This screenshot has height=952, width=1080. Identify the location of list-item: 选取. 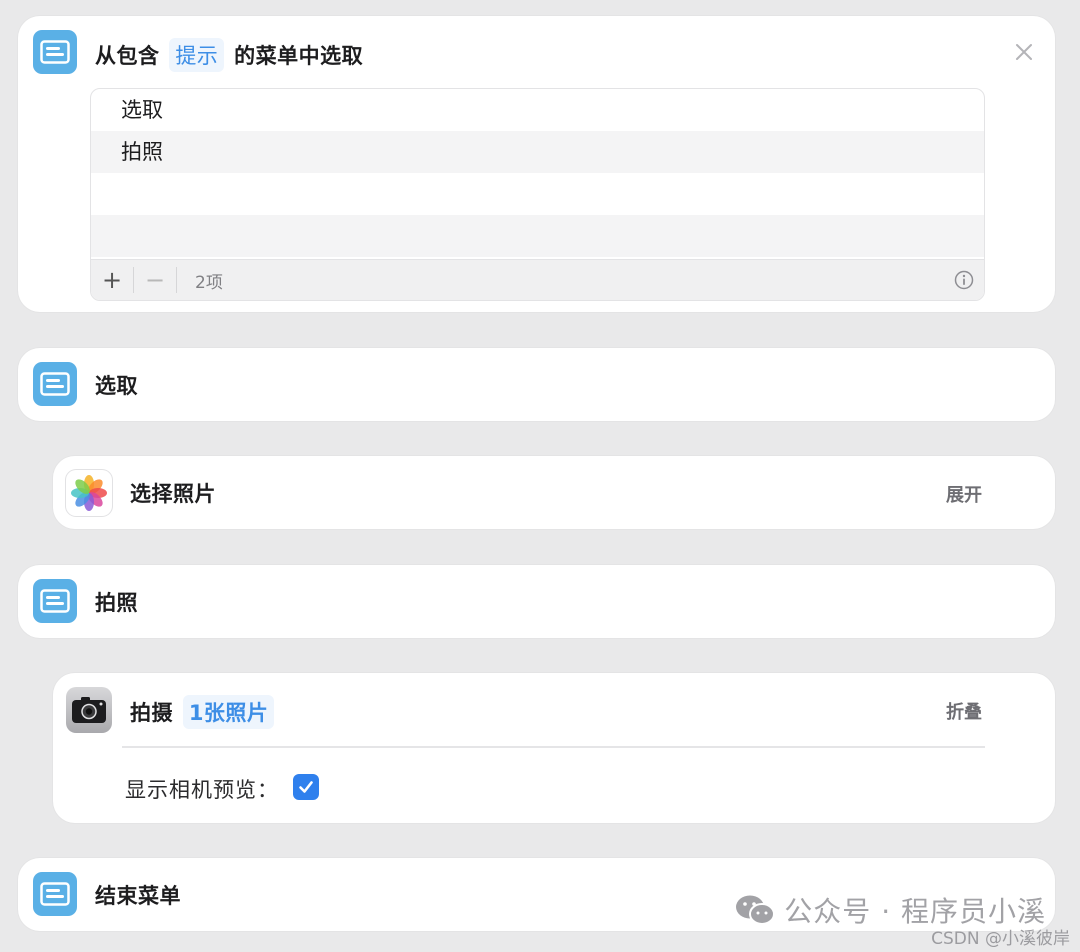
(537, 110).